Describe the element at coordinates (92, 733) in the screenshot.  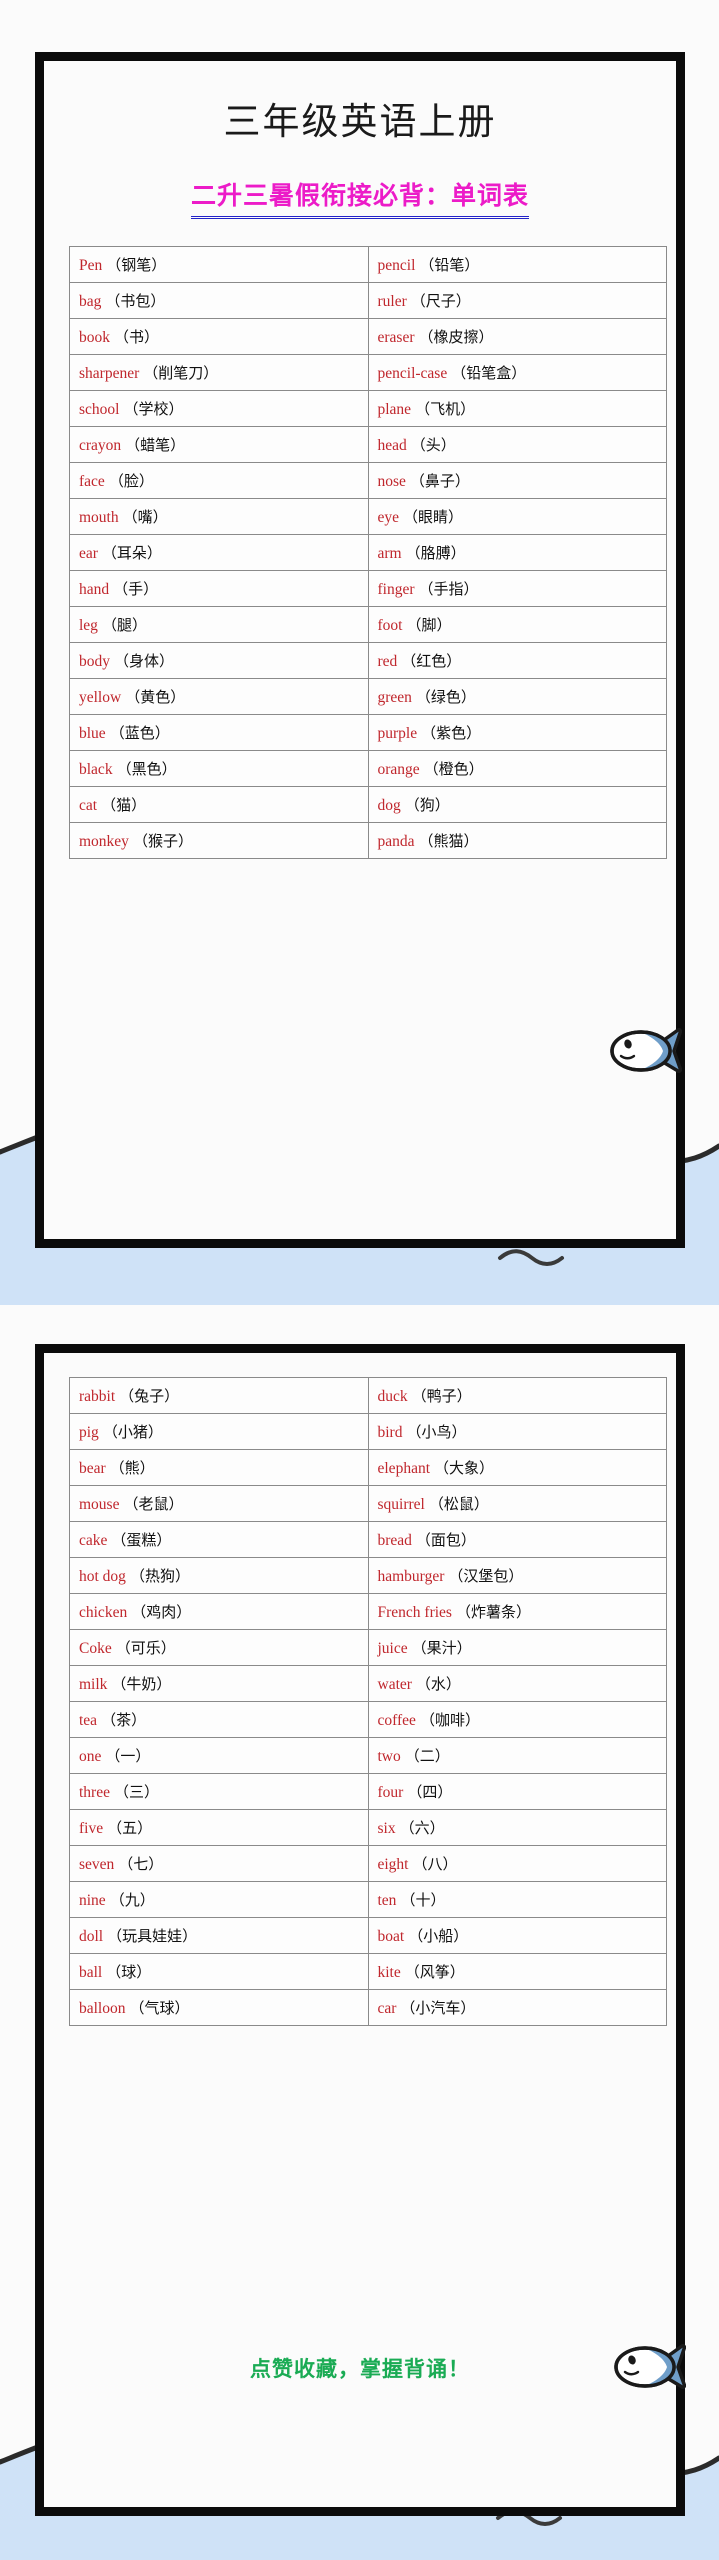
I see `english-word: blue` at that location.